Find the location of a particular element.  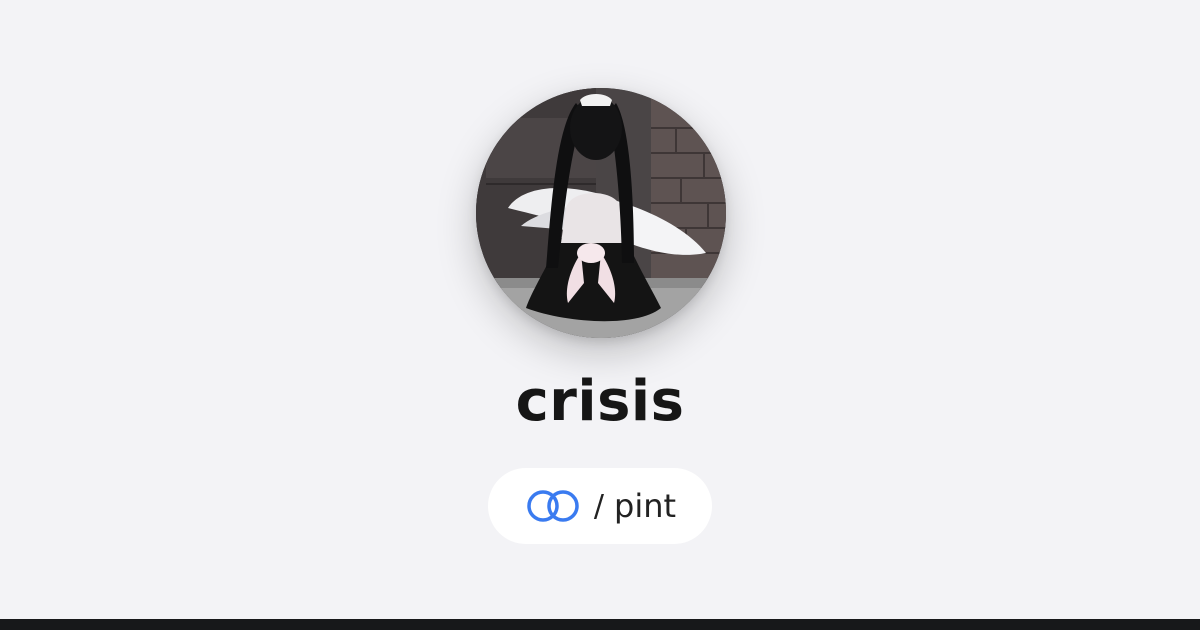

handle-link-pill: / pint is located at coordinates (600, 506).